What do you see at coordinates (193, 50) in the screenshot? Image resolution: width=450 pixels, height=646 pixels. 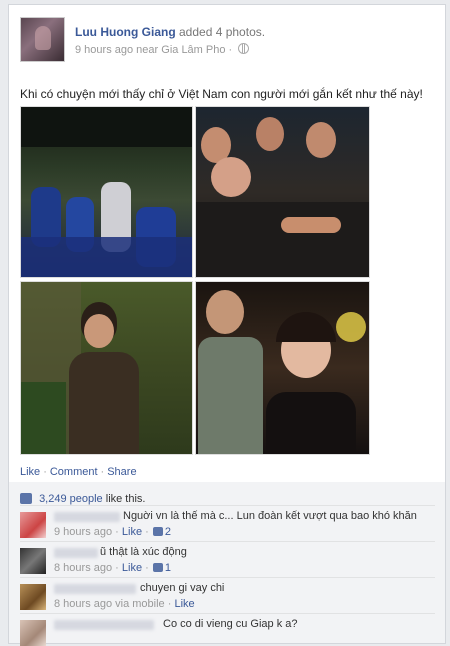 I see `post-location: Gia Lâm Pho` at bounding box center [193, 50].